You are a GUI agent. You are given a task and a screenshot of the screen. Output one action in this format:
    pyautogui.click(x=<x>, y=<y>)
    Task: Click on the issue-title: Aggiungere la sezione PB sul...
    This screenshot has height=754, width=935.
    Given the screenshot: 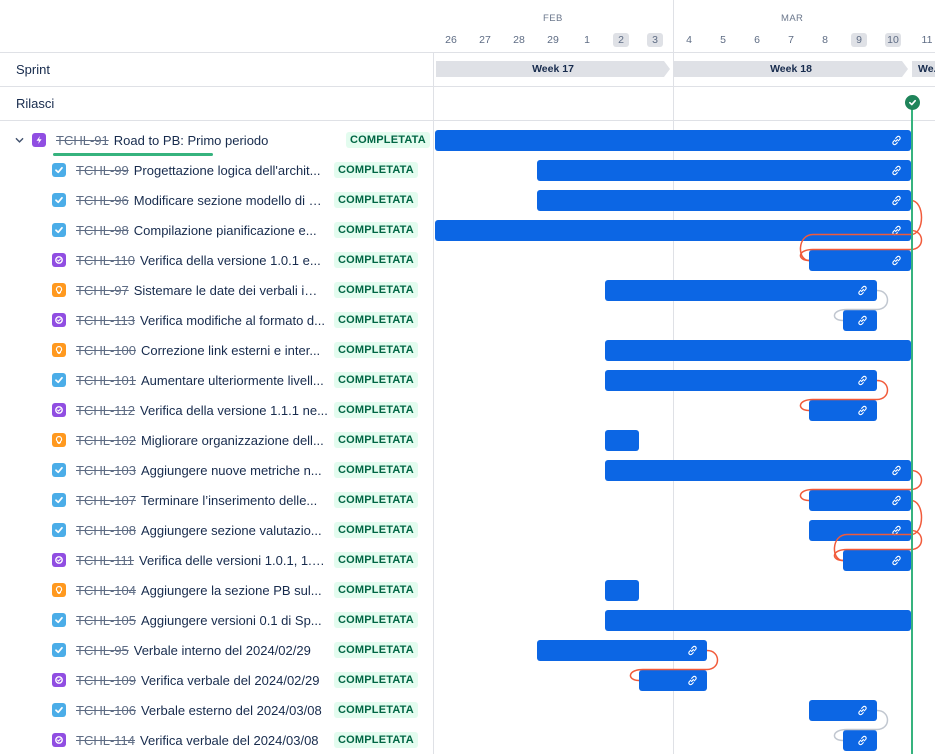 What is the action you would take?
    pyautogui.click(x=236, y=590)
    